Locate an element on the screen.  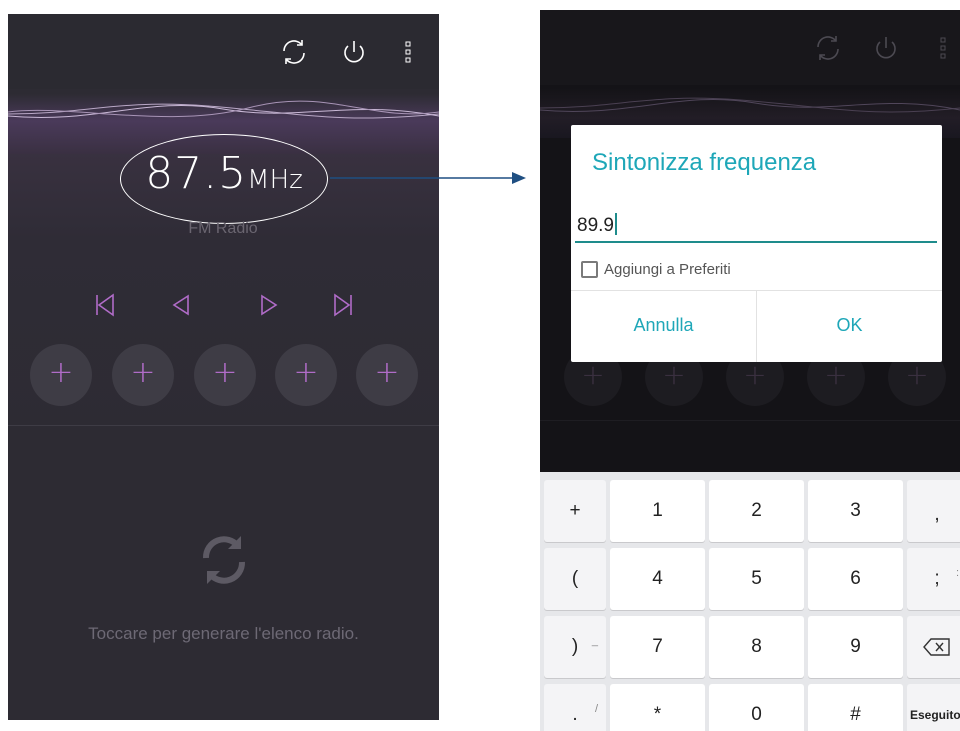
key-label: Eseguito is located at coordinates (935, 715).